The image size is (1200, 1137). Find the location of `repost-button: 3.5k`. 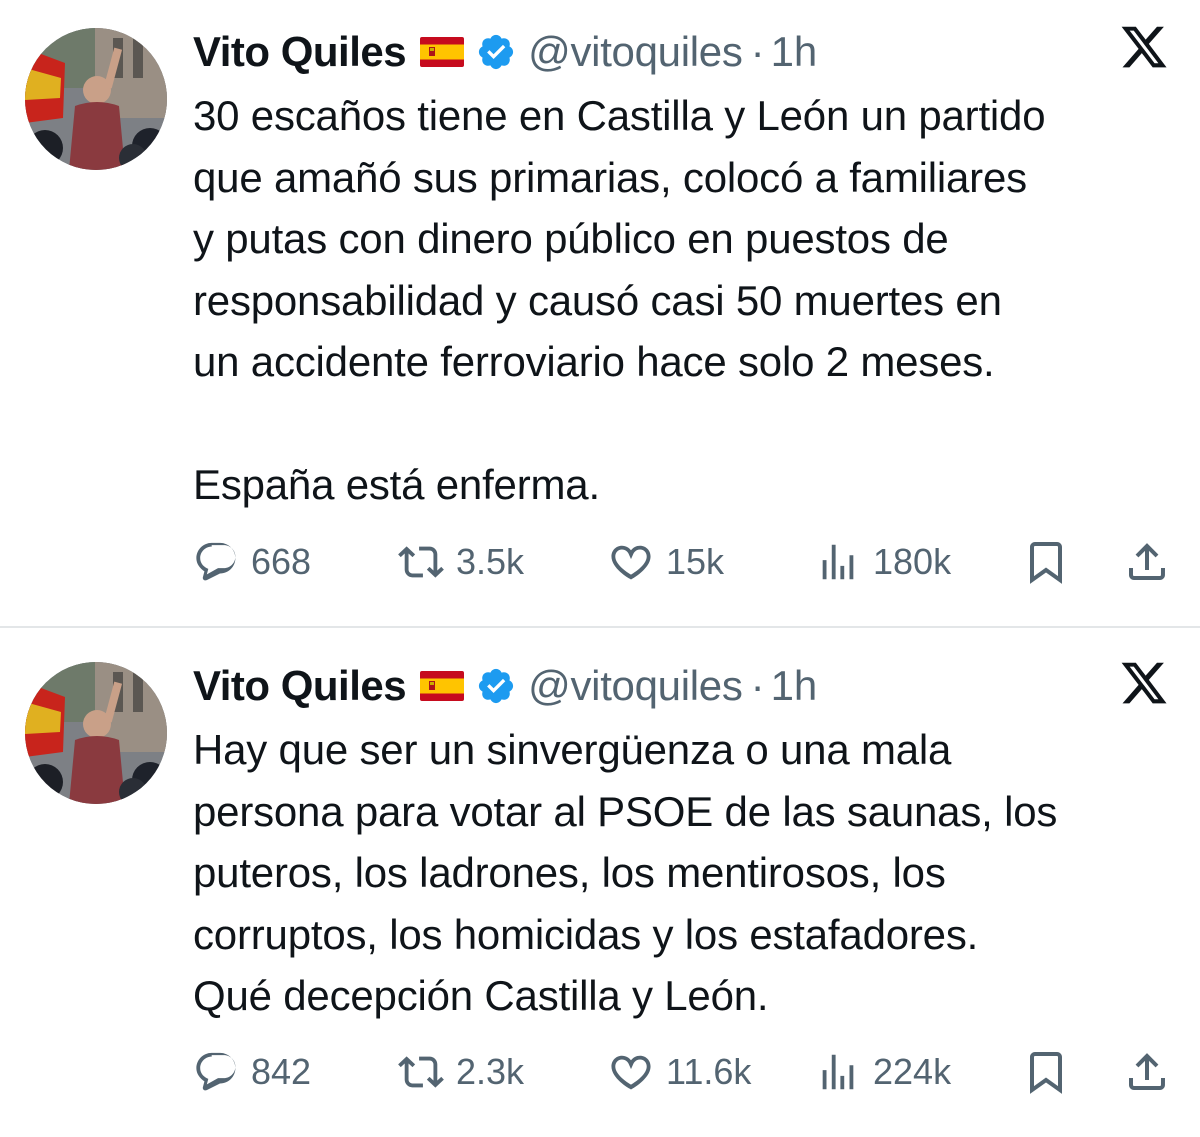

repost-button: 3.5k is located at coordinates (461, 562).